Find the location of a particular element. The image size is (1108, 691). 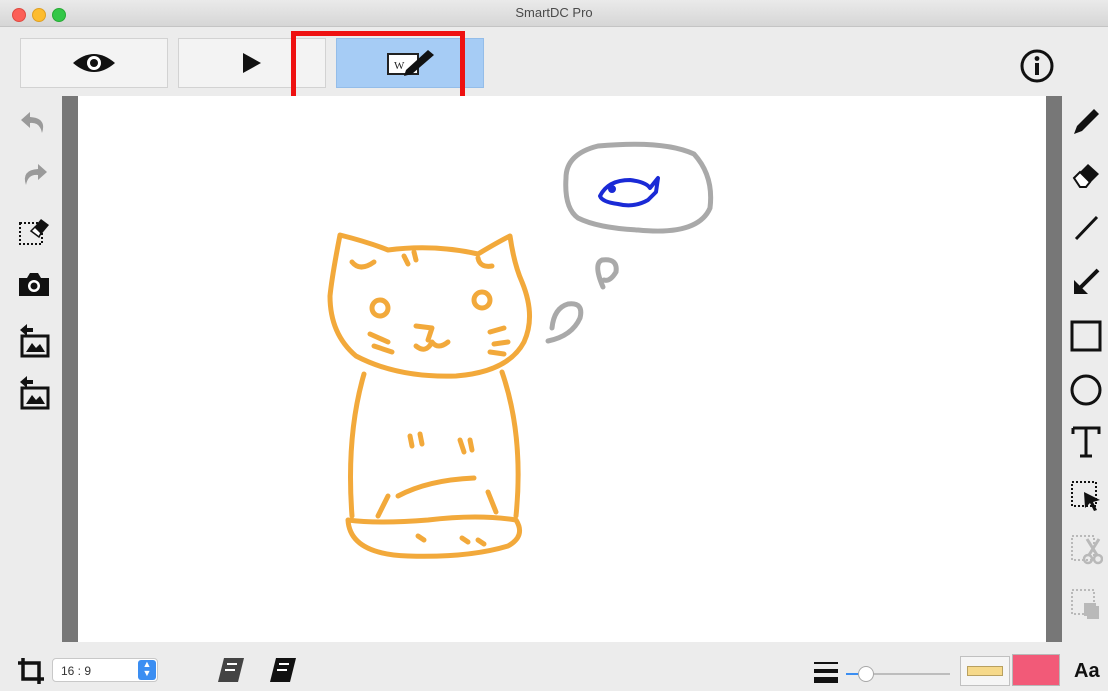

font-button: Aa is located at coordinates (1087, 671).